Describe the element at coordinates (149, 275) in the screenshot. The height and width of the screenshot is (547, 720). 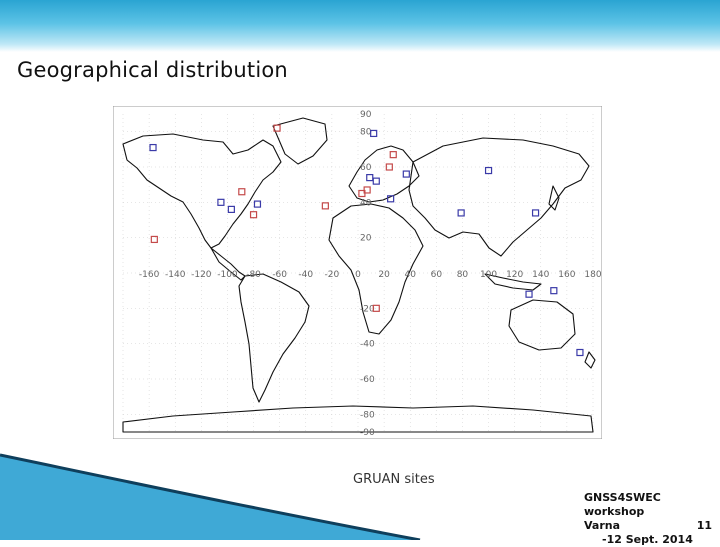
I see `lon-tick-label: -160` at that location.